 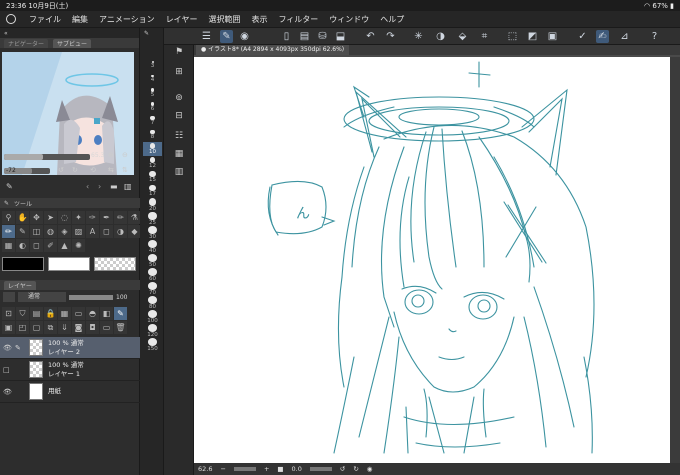 What do you see at coordinates (111, 170) in the screenshot?
I see `flip-icon: ⇆` at bounding box center [111, 170].